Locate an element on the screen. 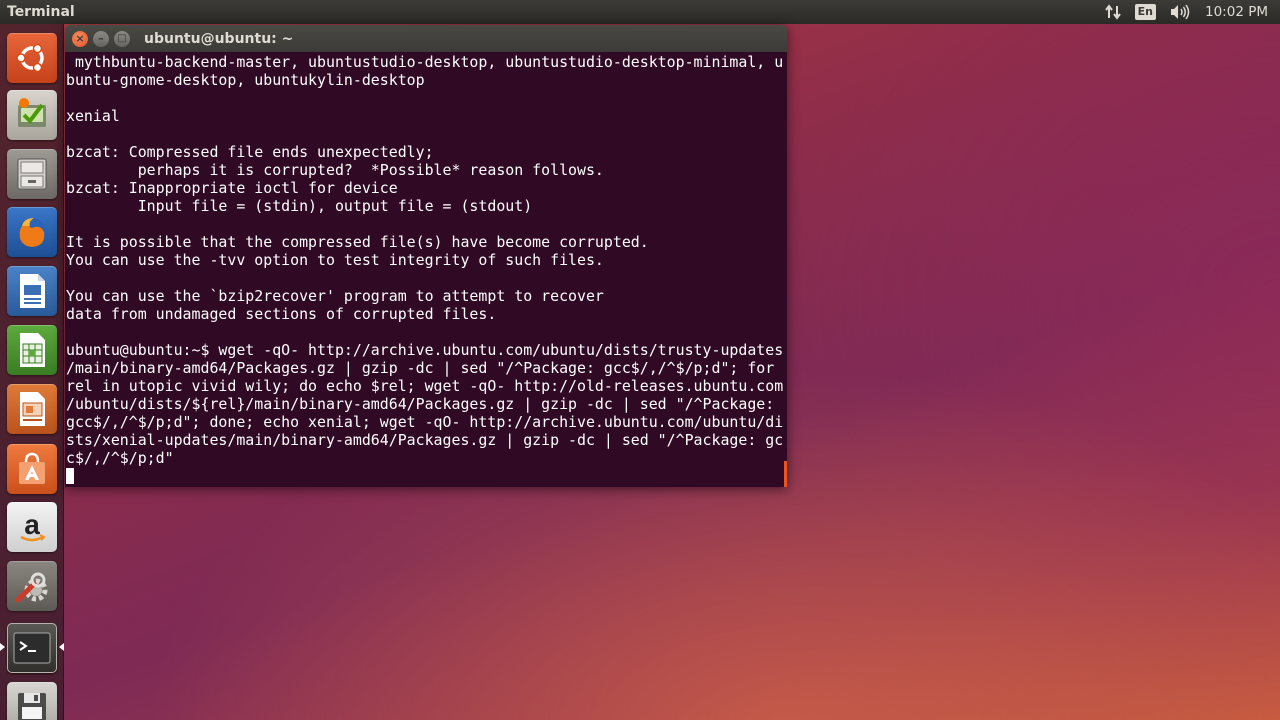 The height and width of the screenshot is (720, 1280). launcher: a is located at coordinates (32, 372).